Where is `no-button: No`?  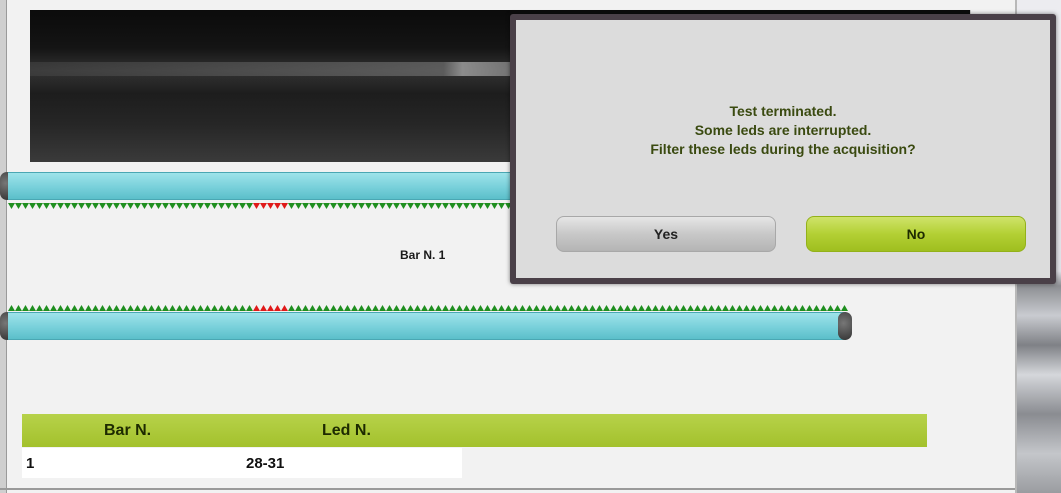 no-button: No is located at coordinates (916, 234).